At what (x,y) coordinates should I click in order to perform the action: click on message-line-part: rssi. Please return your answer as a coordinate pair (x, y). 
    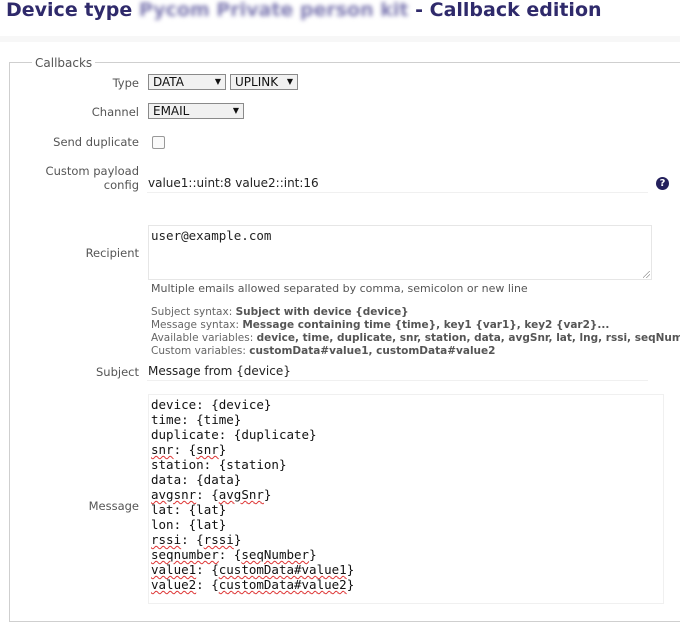
    Looking at the image, I should click on (166, 539).